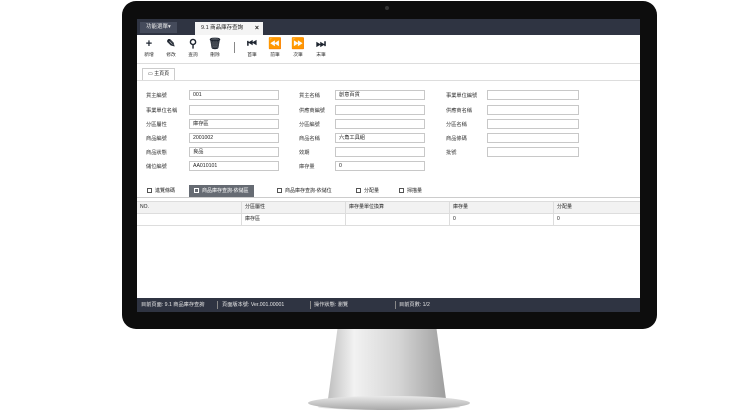 The image size is (749, 415). I want to click on col-header-allocated-qty: 分配量, so click(596, 207).